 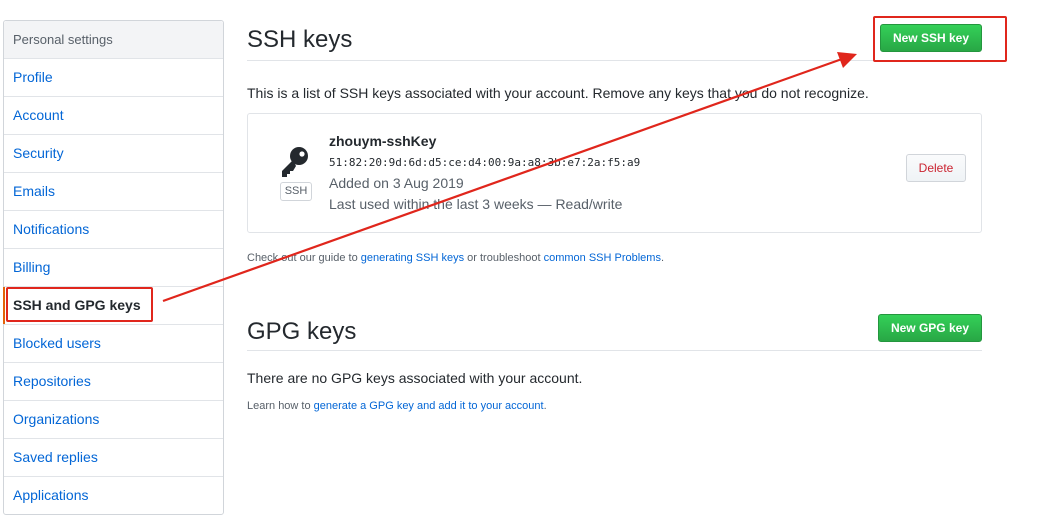 What do you see at coordinates (662, 258) in the screenshot?
I see `ssh-help-suffix: .` at bounding box center [662, 258].